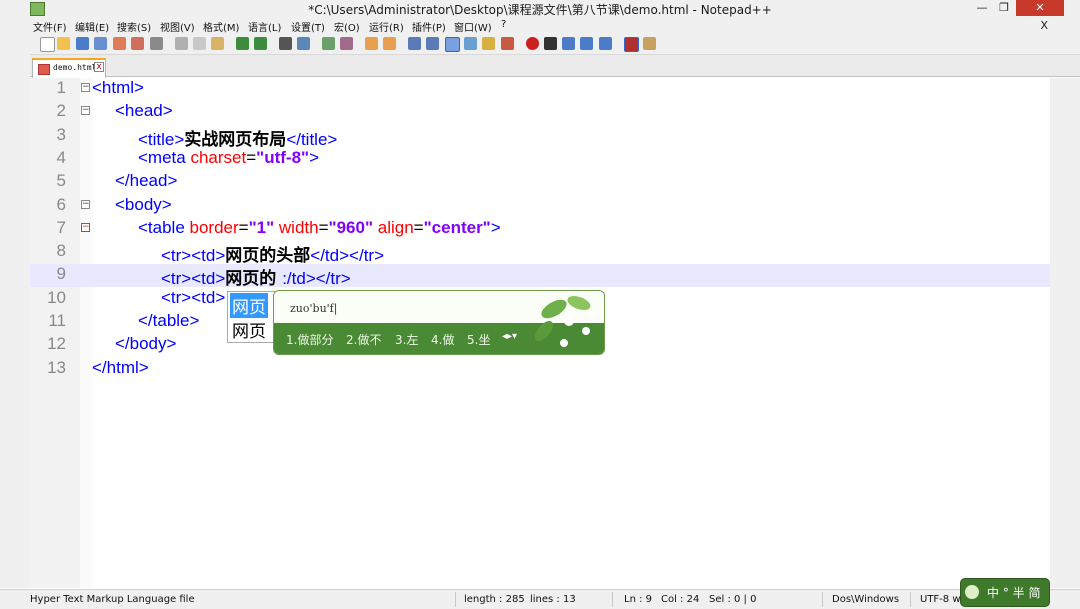 The height and width of the screenshot is (609, 1080). What do you see at coordinates (478, 339) in the screenshot?
I see `ime-candidate-5: 5.坐` at bounding box center [478, 339].